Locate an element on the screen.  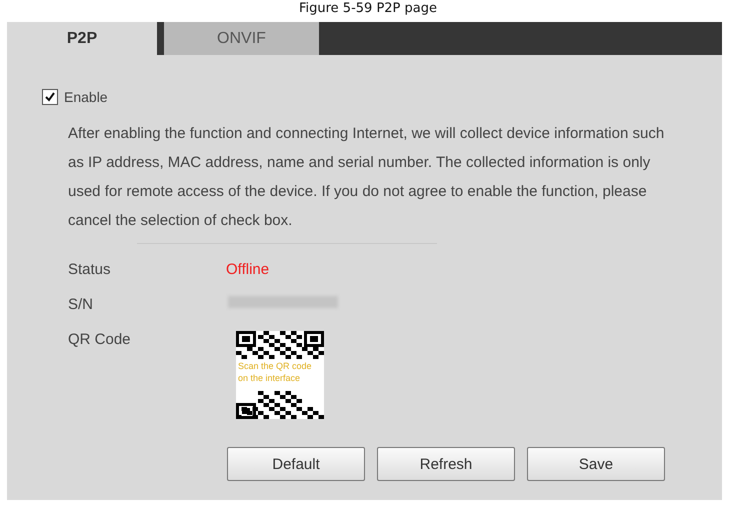
checkbox-label: Enable is located at coordinates (86, 97).